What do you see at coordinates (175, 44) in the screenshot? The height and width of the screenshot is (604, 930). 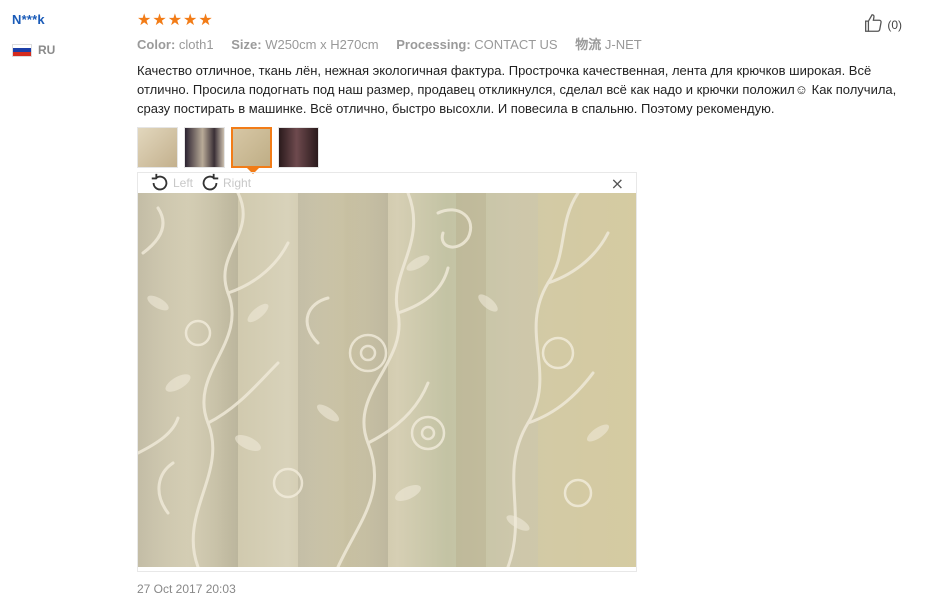 I see `attr-color: Color: cloth1` at bounding box center [175, 44].